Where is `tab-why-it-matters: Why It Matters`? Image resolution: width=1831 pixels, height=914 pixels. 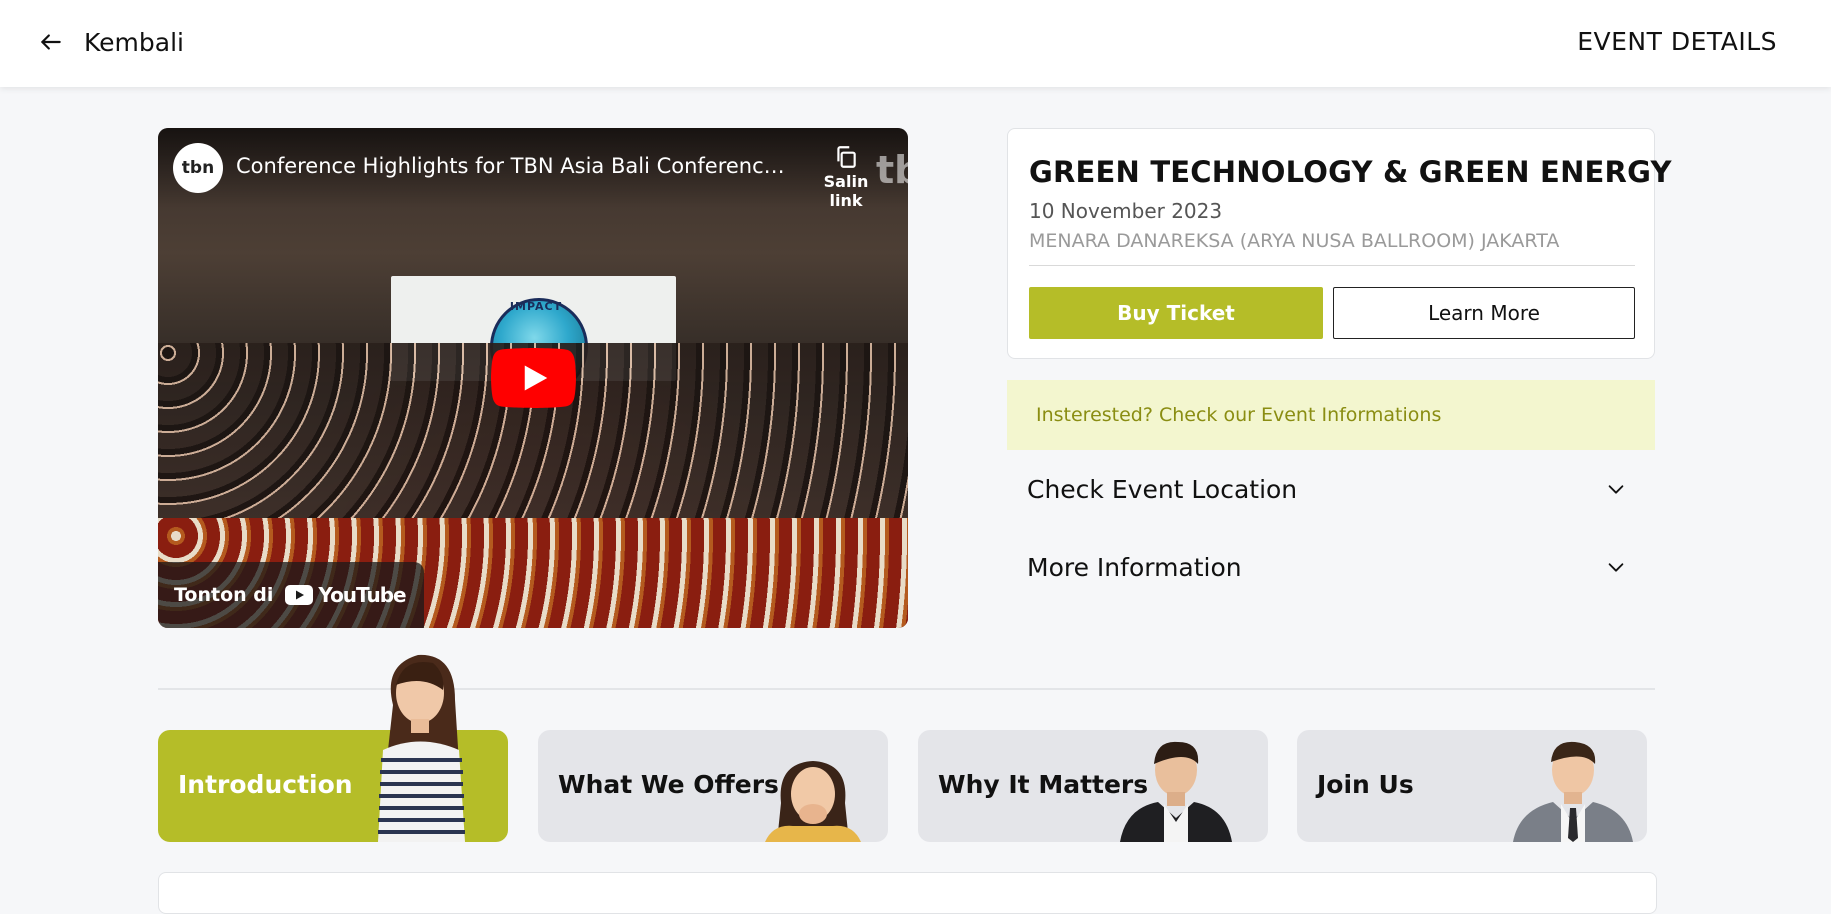
tab-why-it-matters: Why It Matters is located at coordinates (1093, 786).